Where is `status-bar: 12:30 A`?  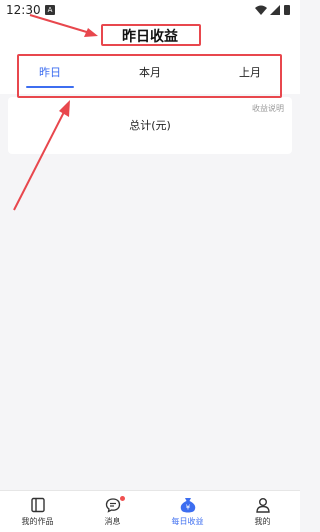 status-bar: 12:30 A is located at coordinates (150, 11).